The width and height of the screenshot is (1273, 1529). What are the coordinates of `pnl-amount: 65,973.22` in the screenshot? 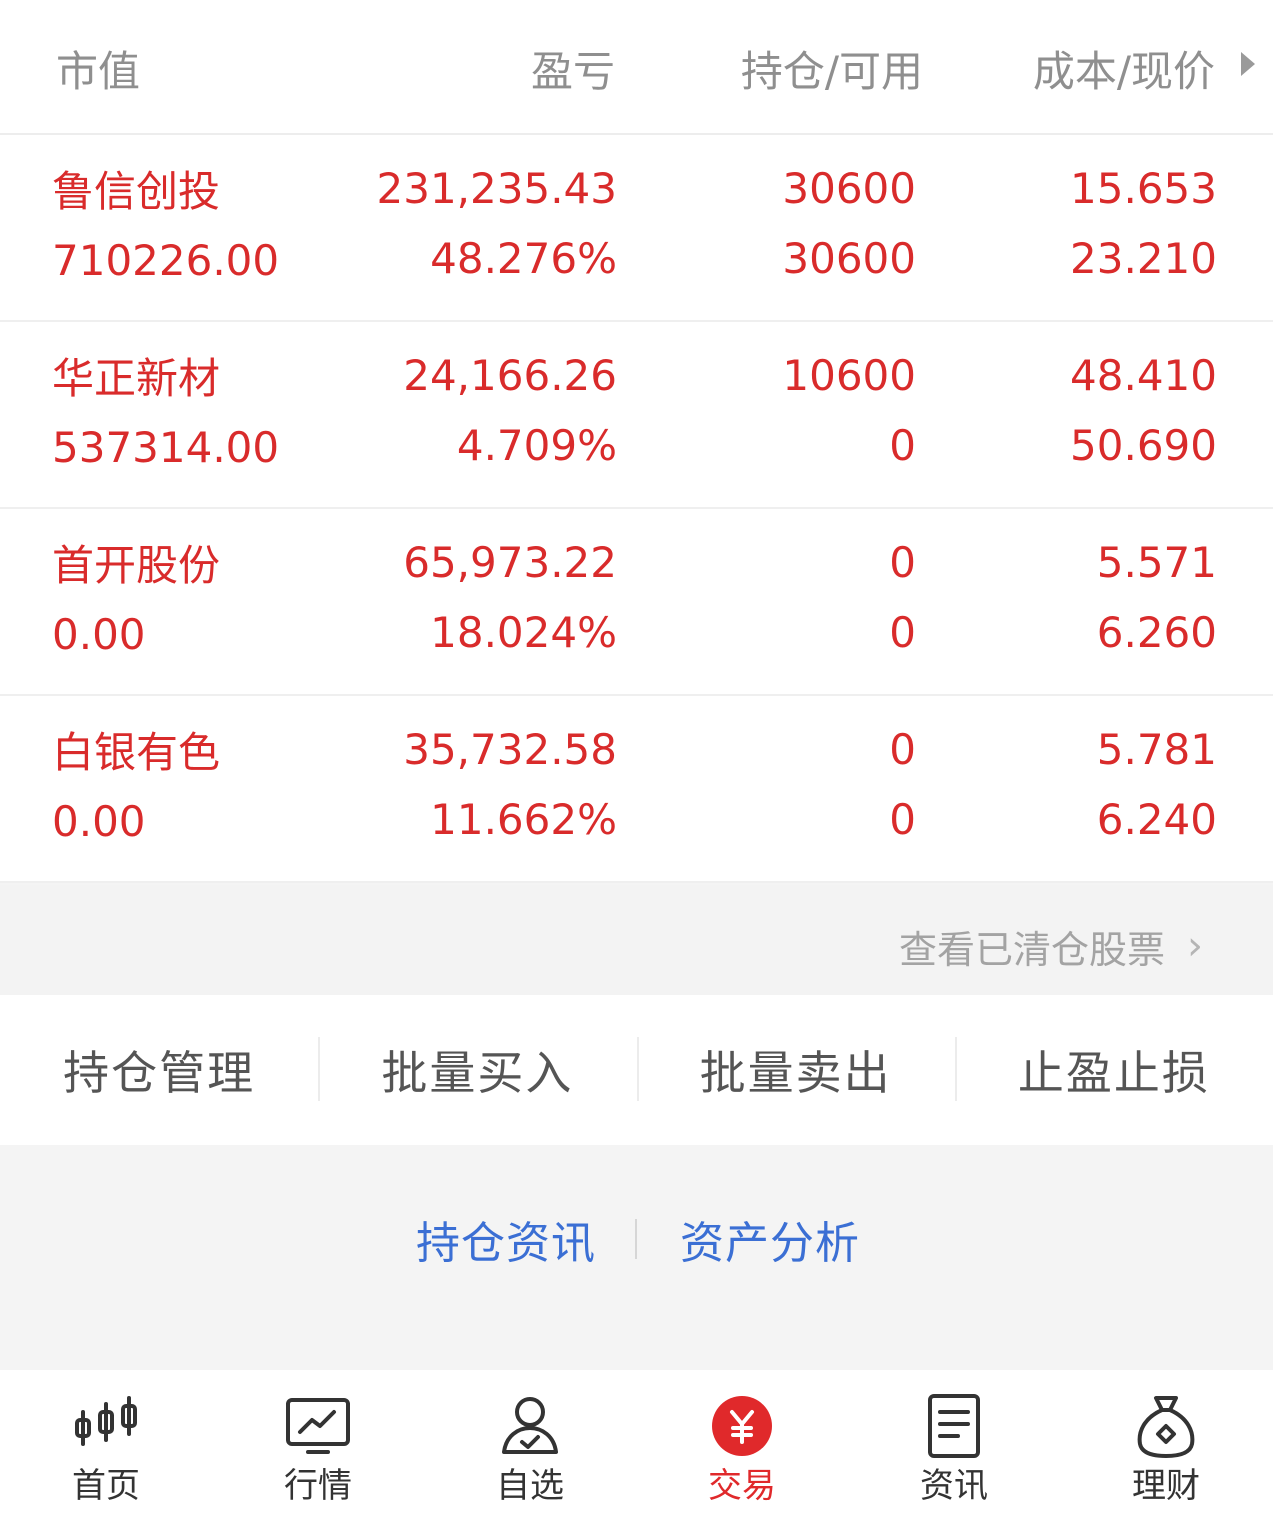 It's located at (510, 562).